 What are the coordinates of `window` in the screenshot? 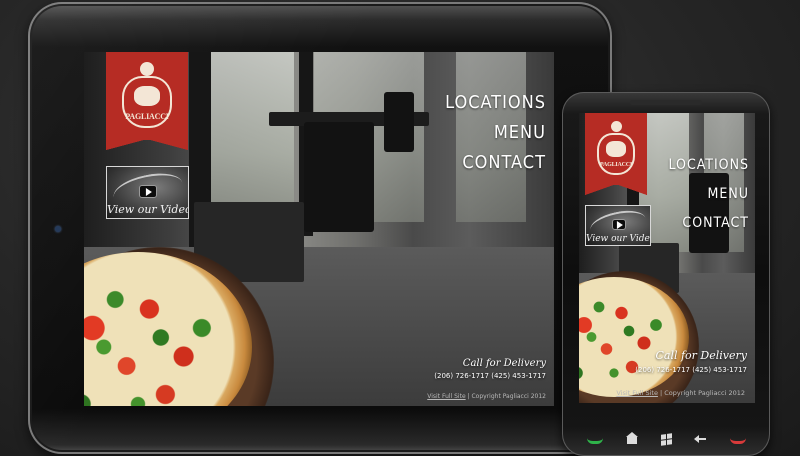 It's located at (249, 137).